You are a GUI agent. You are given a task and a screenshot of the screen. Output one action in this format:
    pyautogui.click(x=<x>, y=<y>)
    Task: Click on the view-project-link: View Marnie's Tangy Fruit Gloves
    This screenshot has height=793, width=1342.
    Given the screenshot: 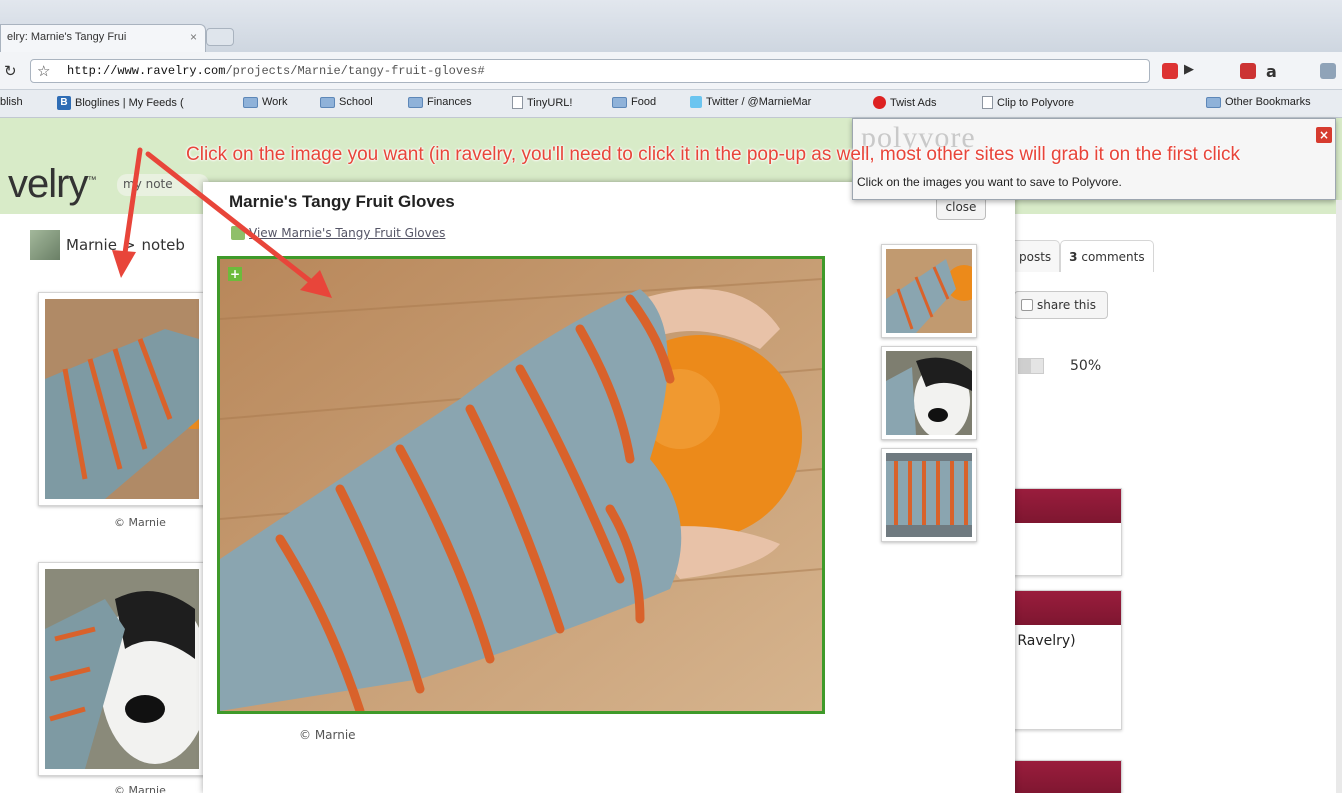 What is the action you would take?
    pyautogui.click(x=338, y=233)
    